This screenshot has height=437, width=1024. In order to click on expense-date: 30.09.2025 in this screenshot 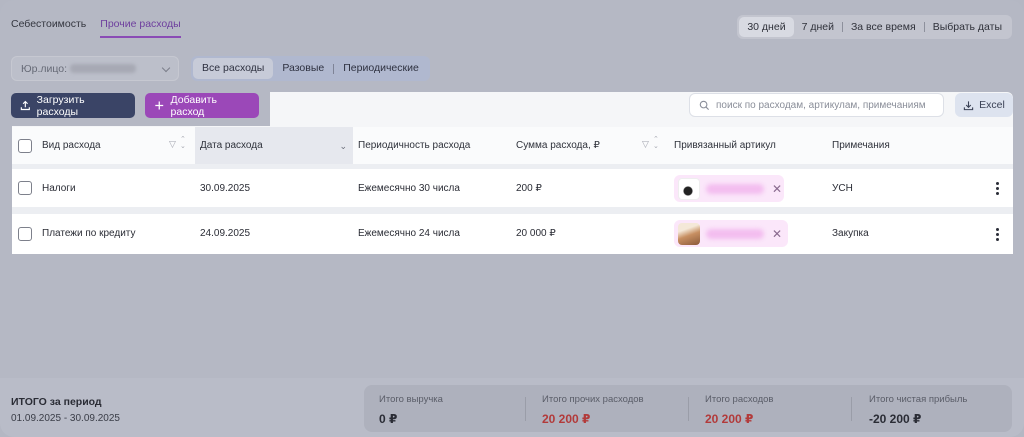, I will do `click(225, 188)`.